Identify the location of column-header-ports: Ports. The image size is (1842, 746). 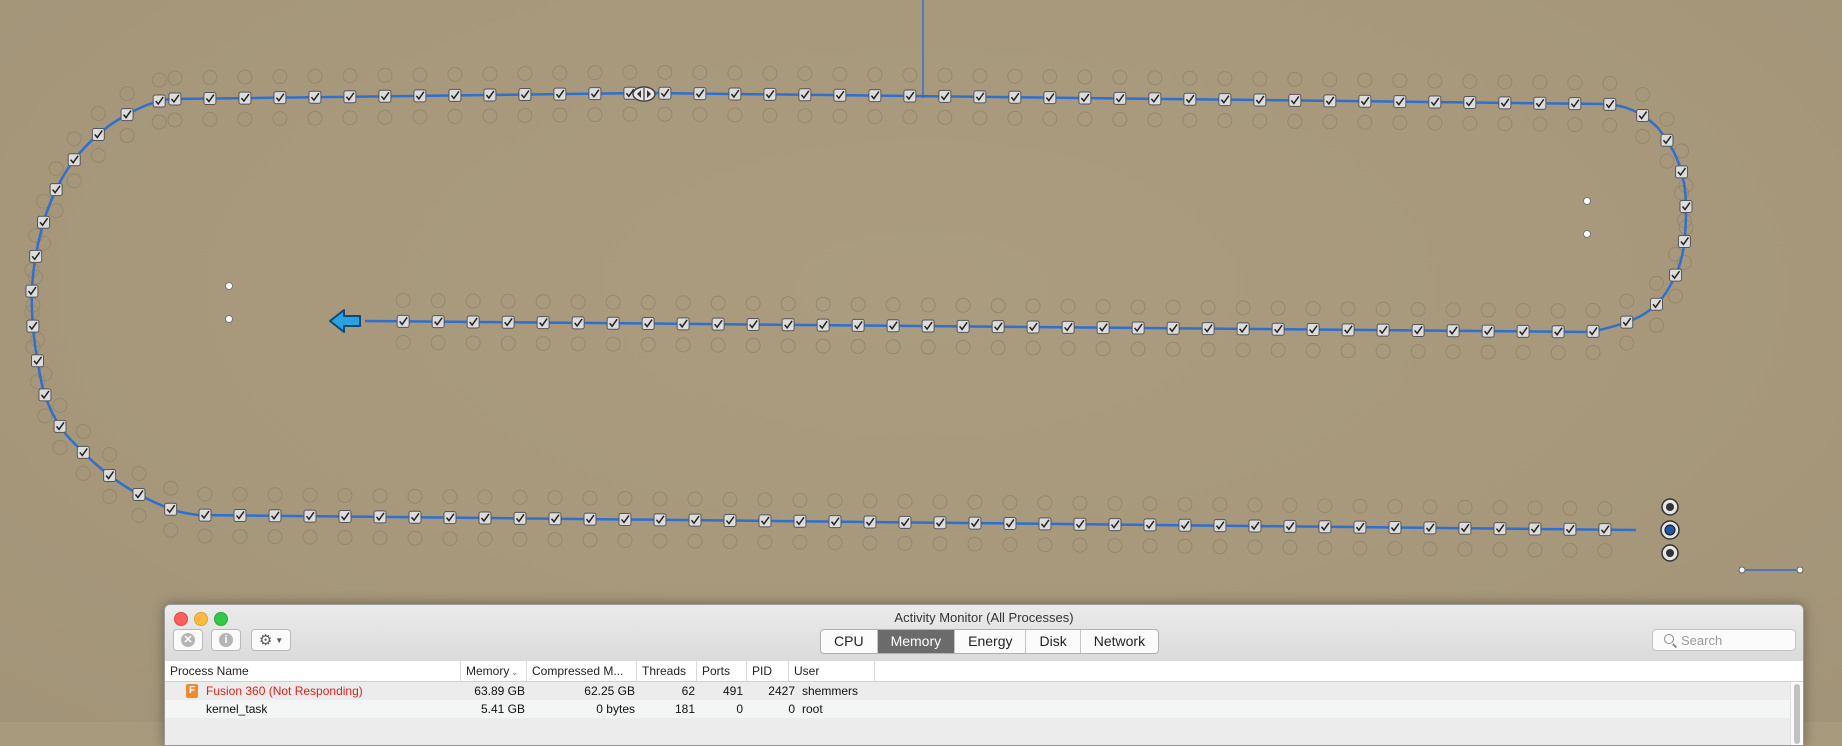
(722, 671).